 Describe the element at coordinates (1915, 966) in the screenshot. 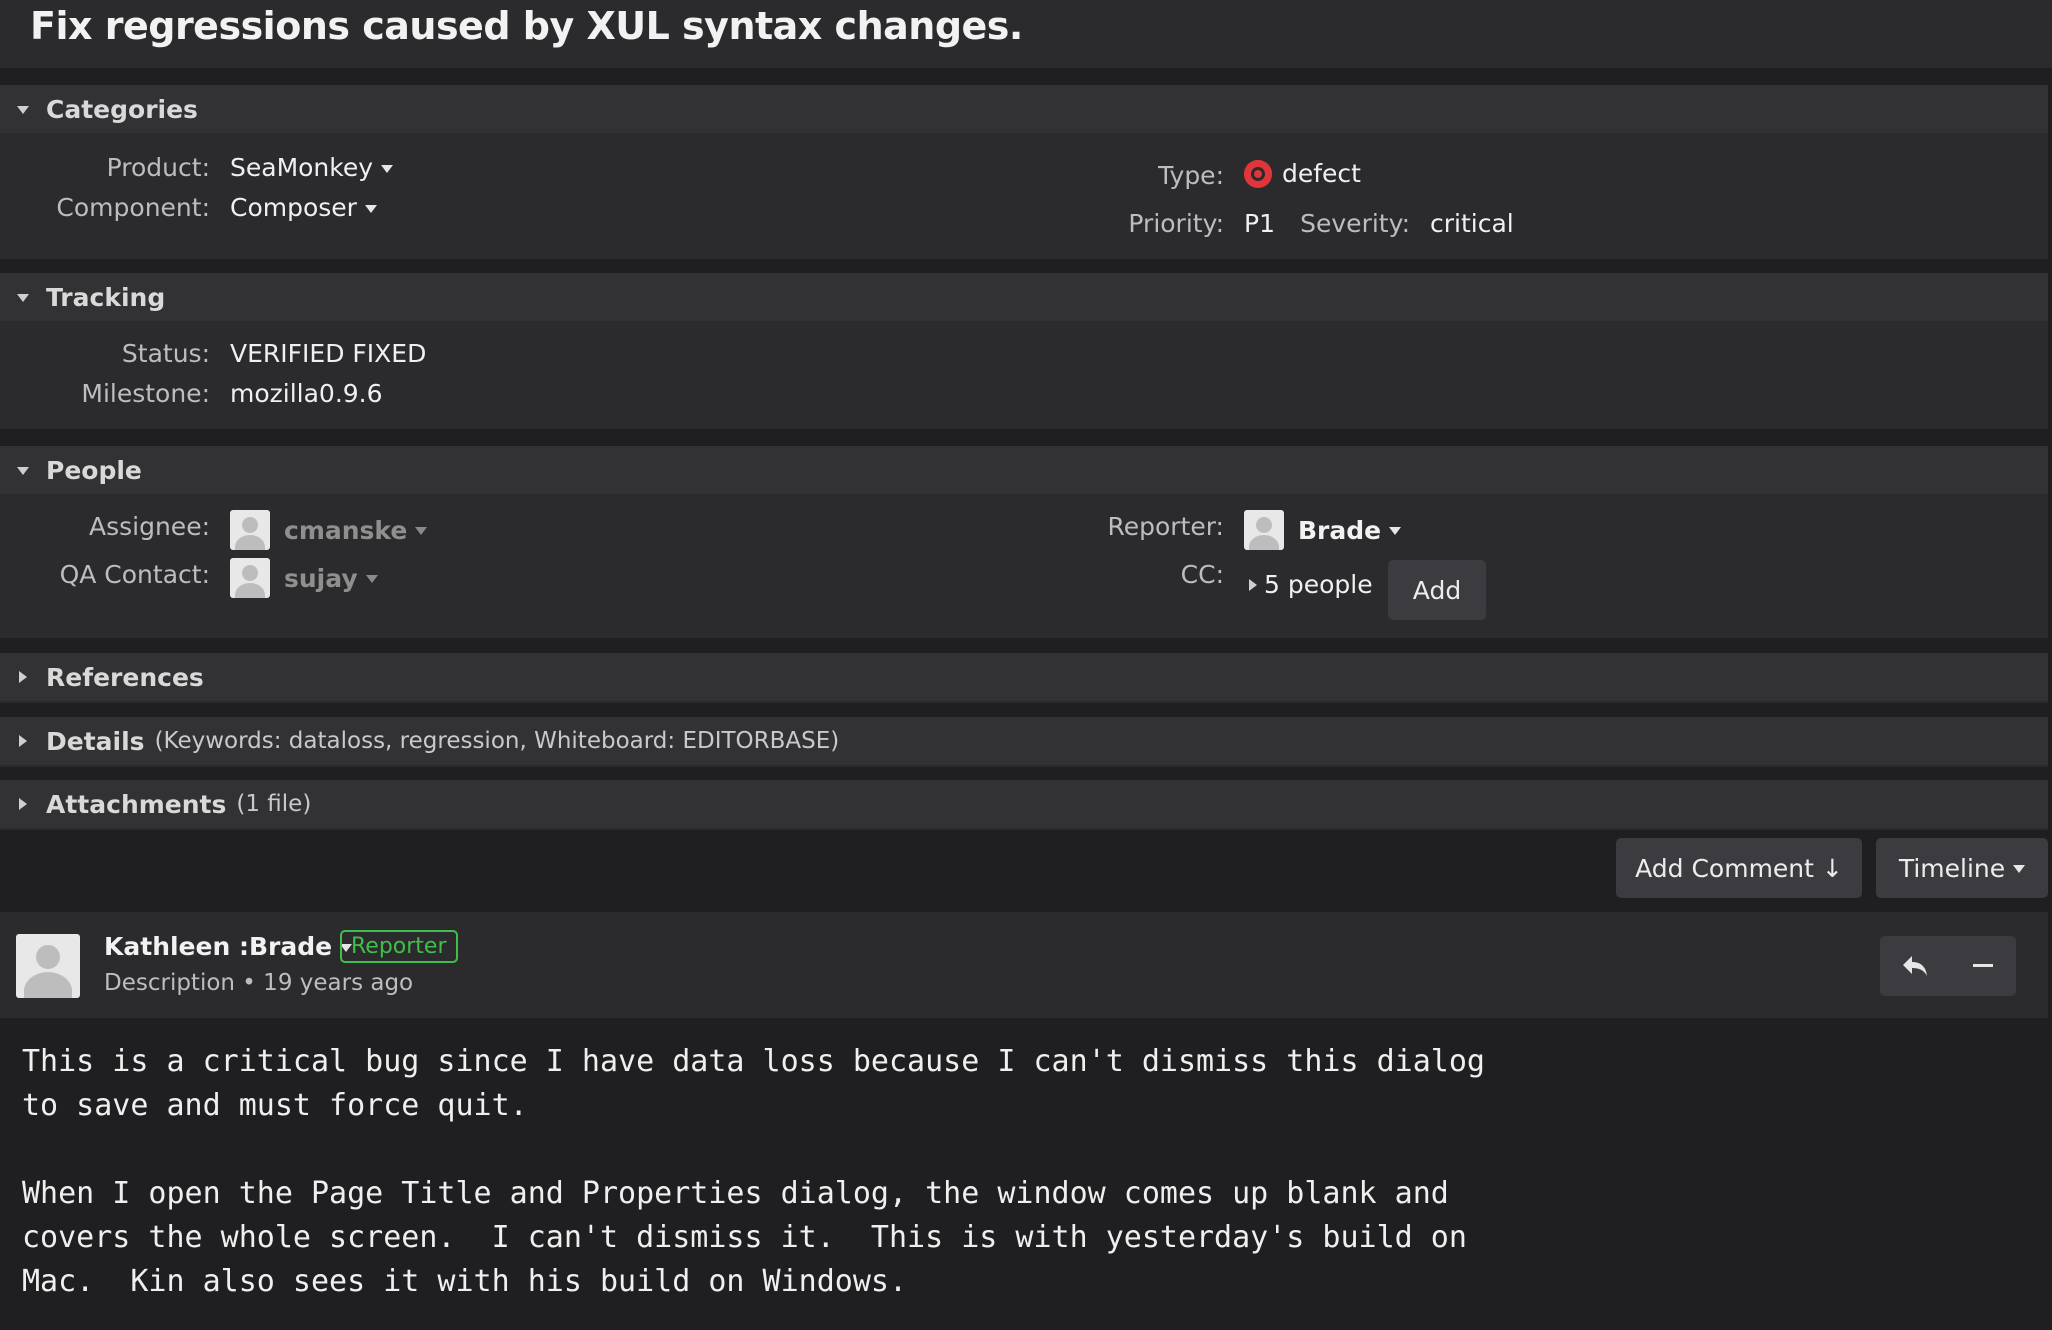

I see `reply-icon` at that location.